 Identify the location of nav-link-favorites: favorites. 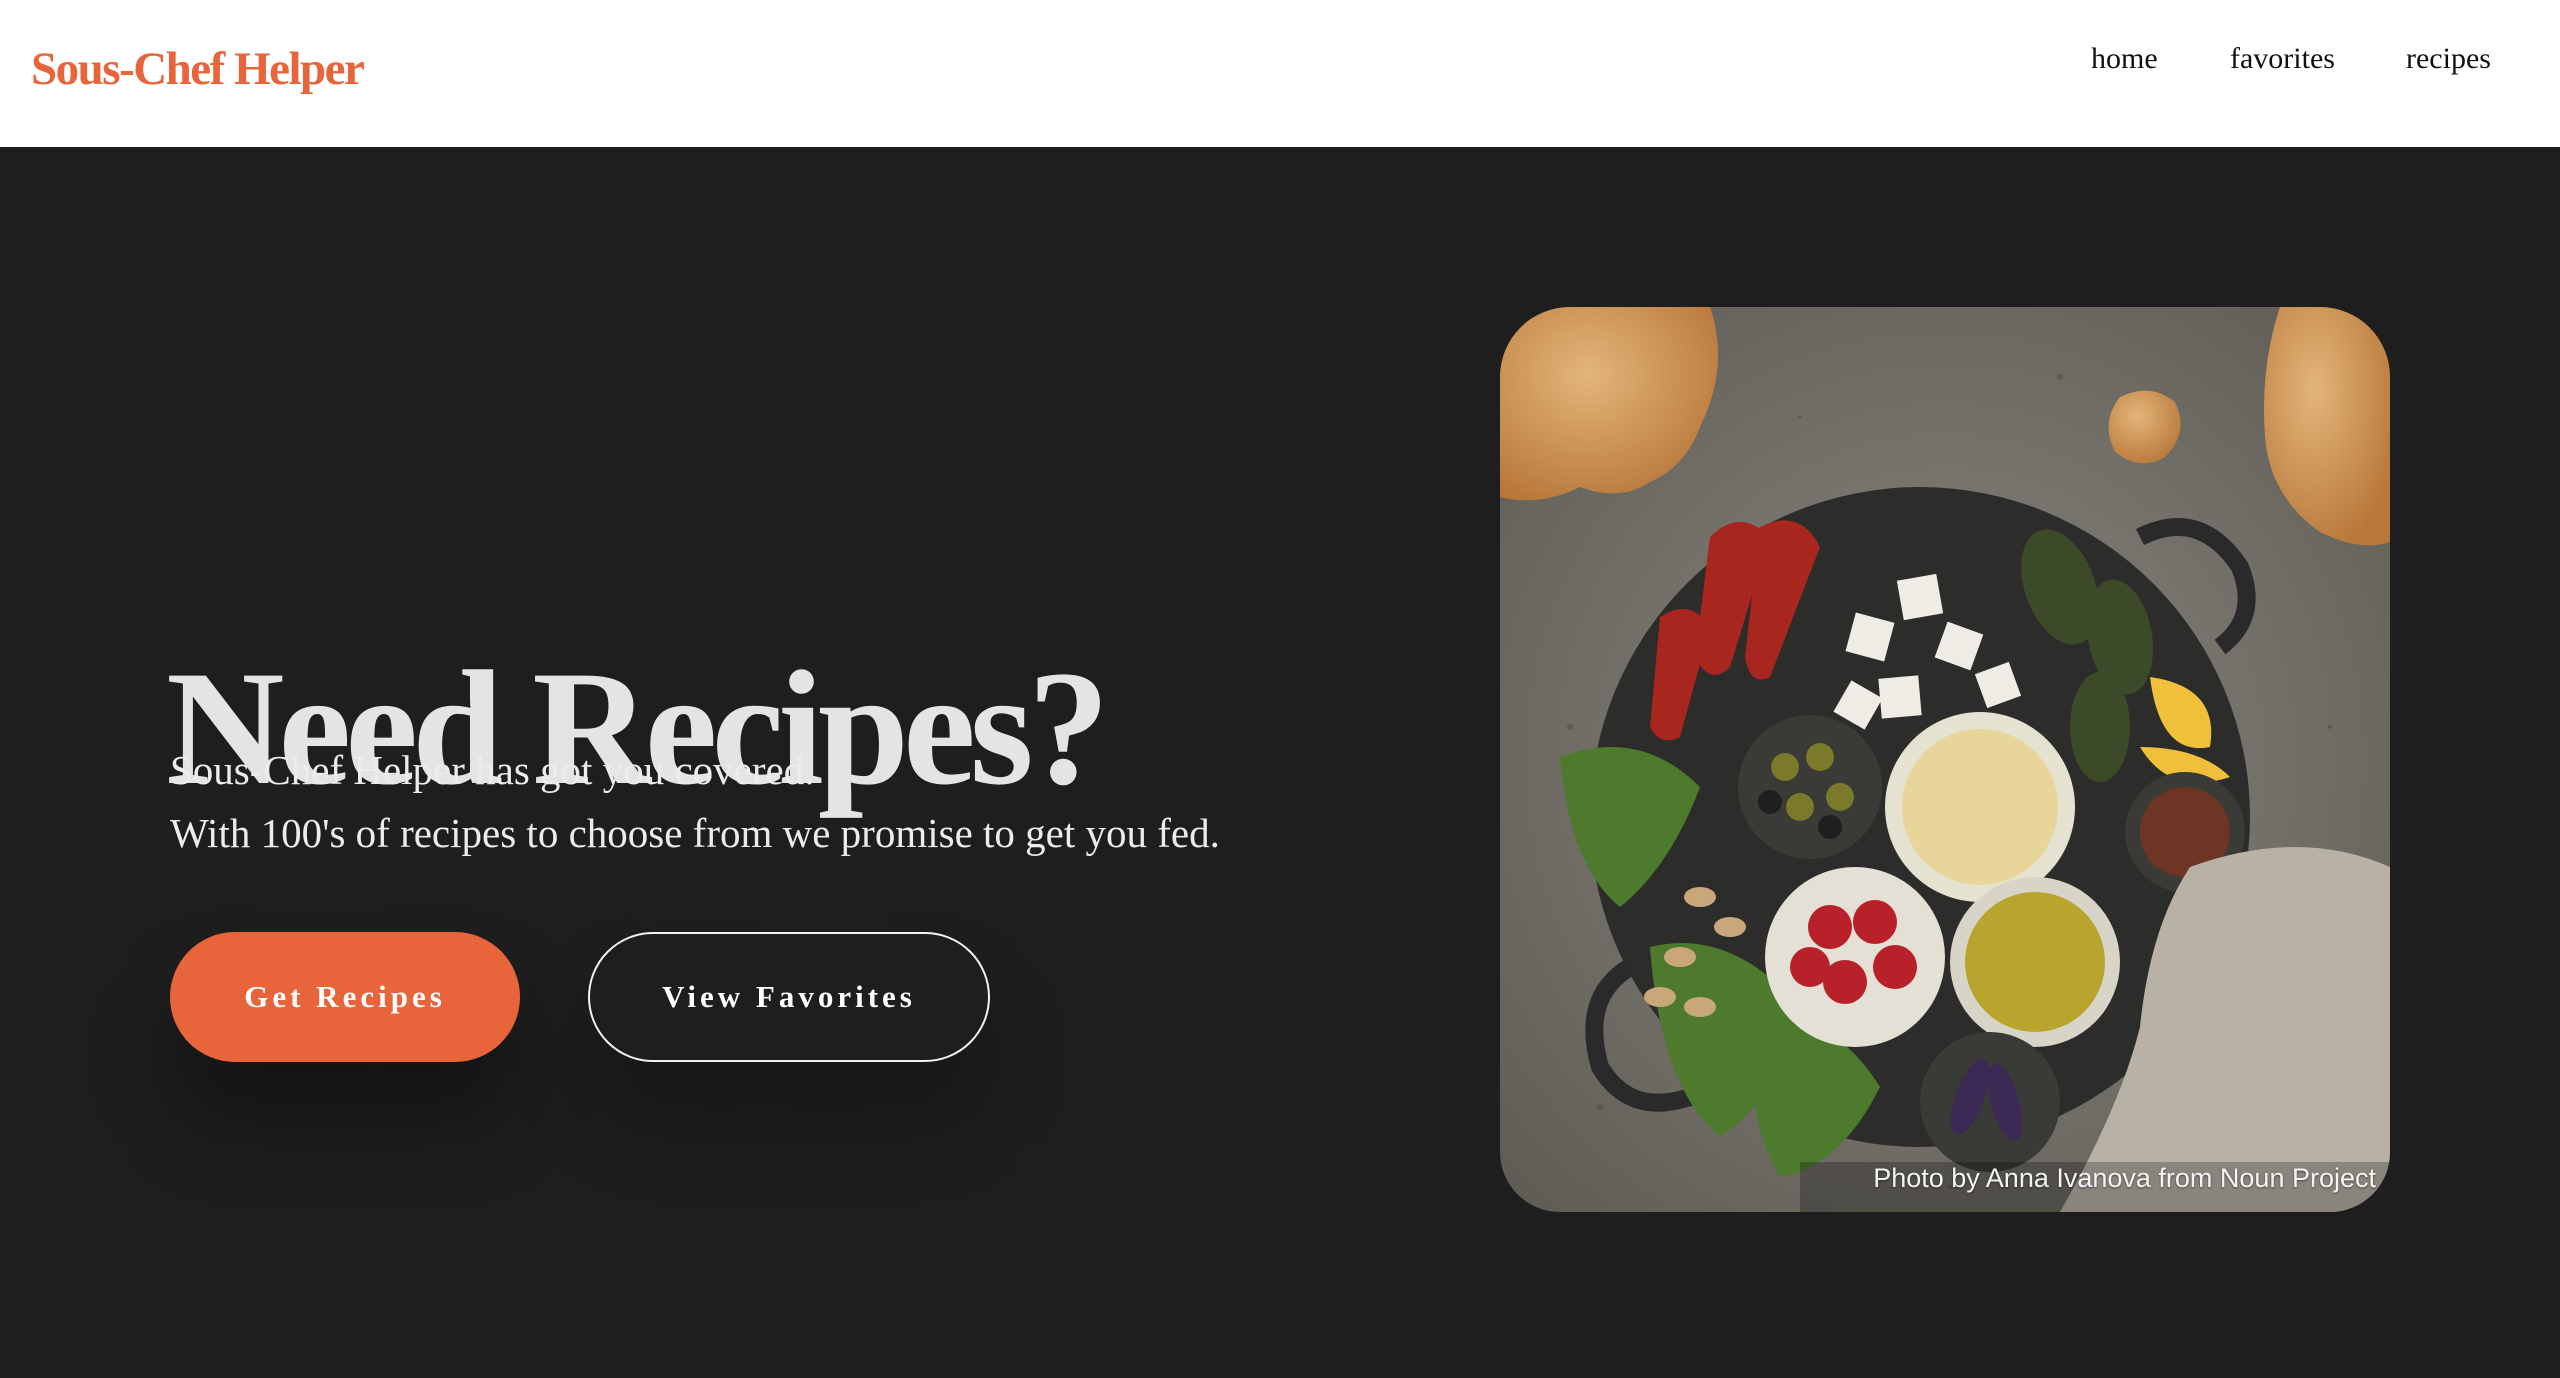
(2282, 59).